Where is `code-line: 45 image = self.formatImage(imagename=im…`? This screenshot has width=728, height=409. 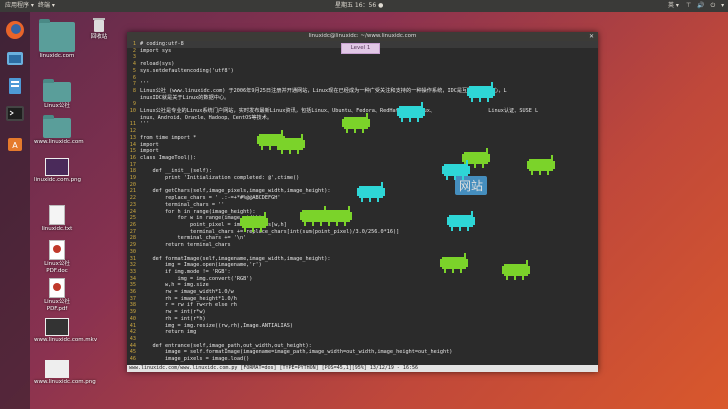
code-line: 45 image = self.formatImage(imagename=im… is located at coordinates (362, 352).